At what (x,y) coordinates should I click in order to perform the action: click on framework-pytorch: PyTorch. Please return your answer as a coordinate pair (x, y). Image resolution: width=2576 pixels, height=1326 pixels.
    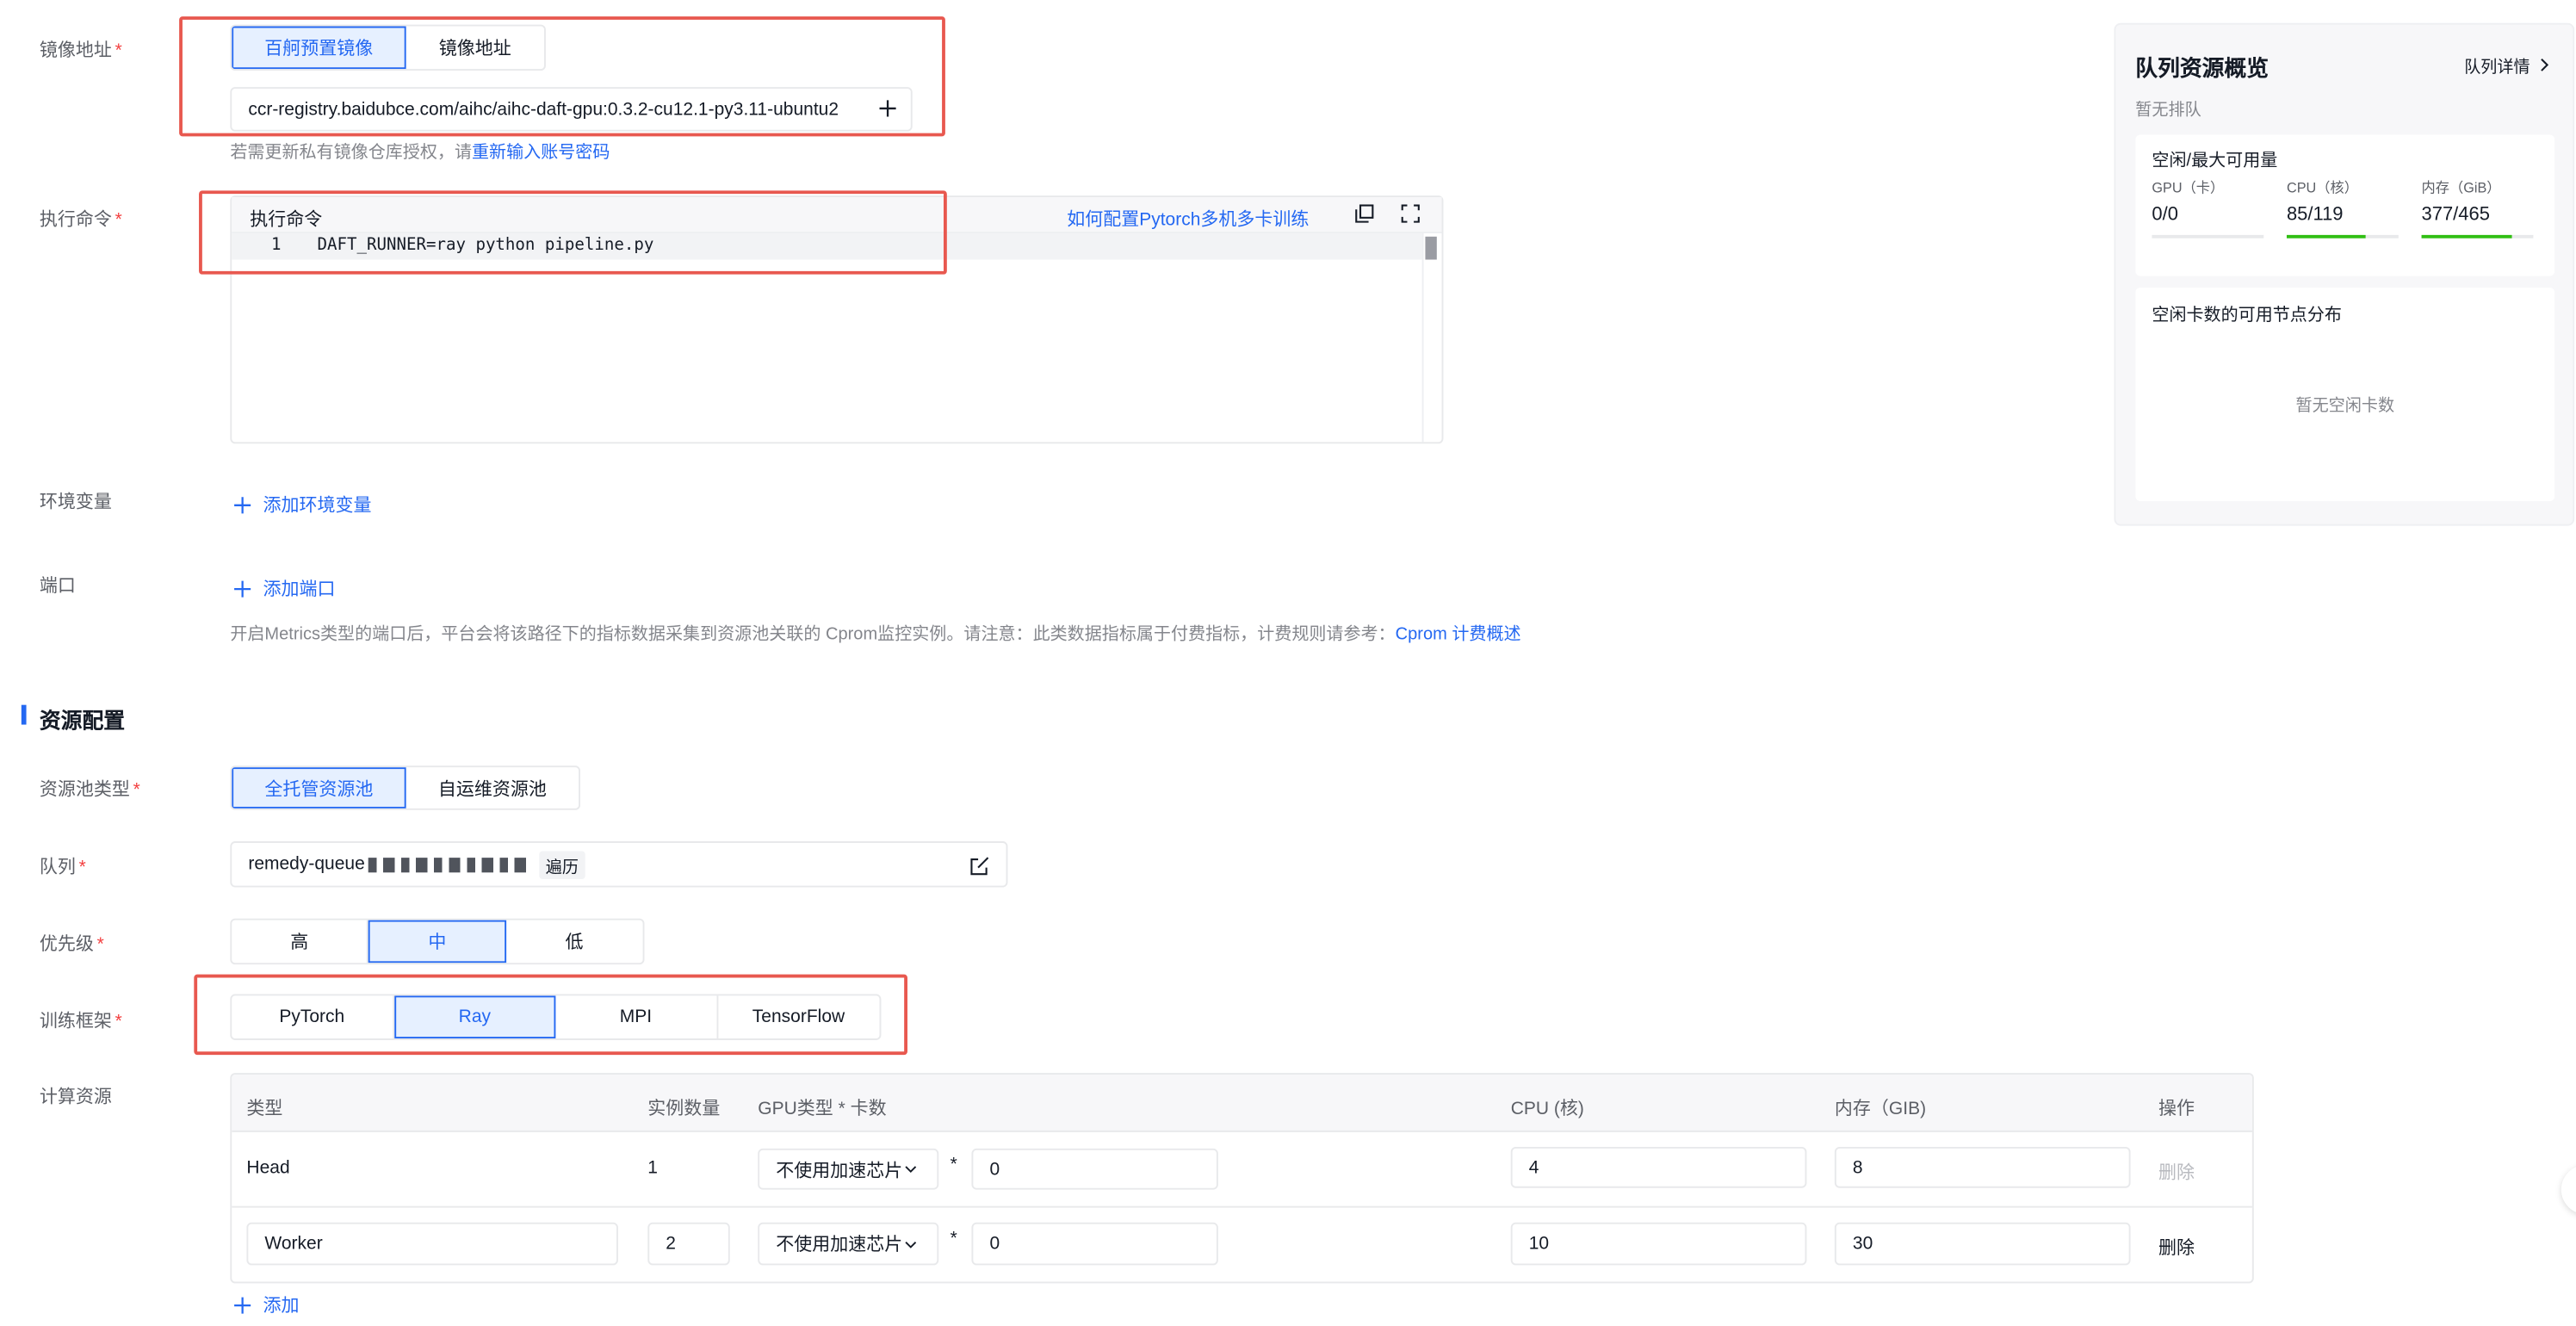
    Looking at the image, I should click on (313, 1017).